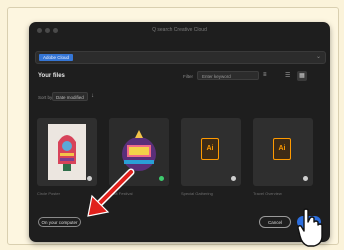  Describe the element at coordinates (121, 193) in the screenshot. I see `file-caption: Craft Festival` at that location.